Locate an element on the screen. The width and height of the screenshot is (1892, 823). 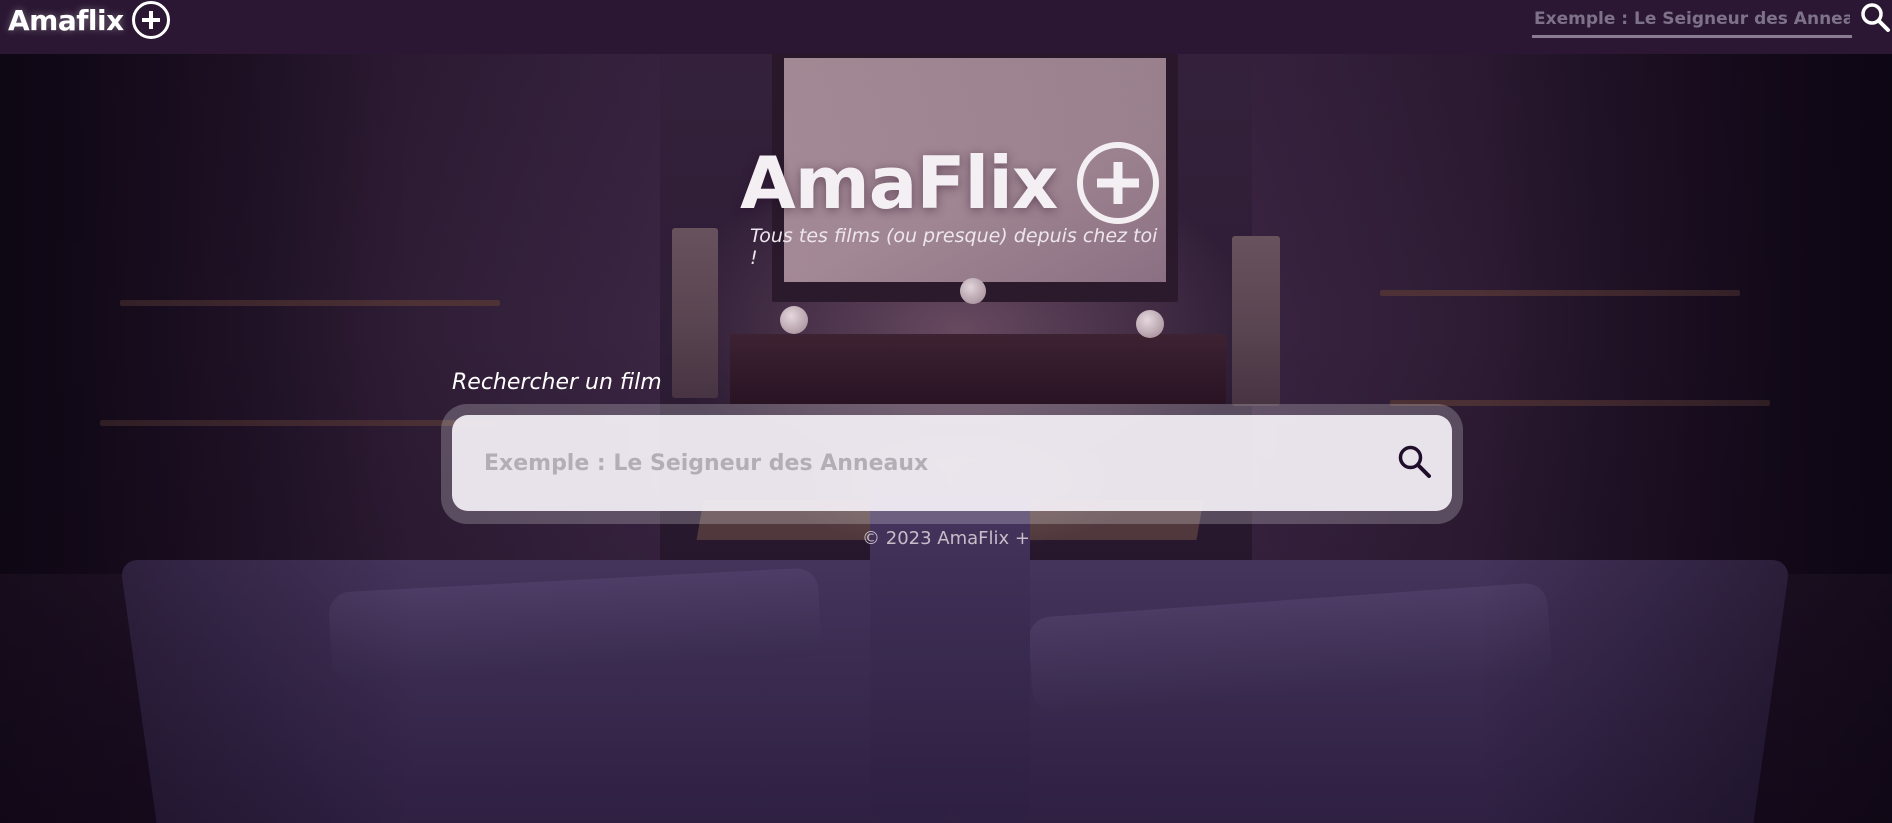
search-box is located at coordinates (952, 463).